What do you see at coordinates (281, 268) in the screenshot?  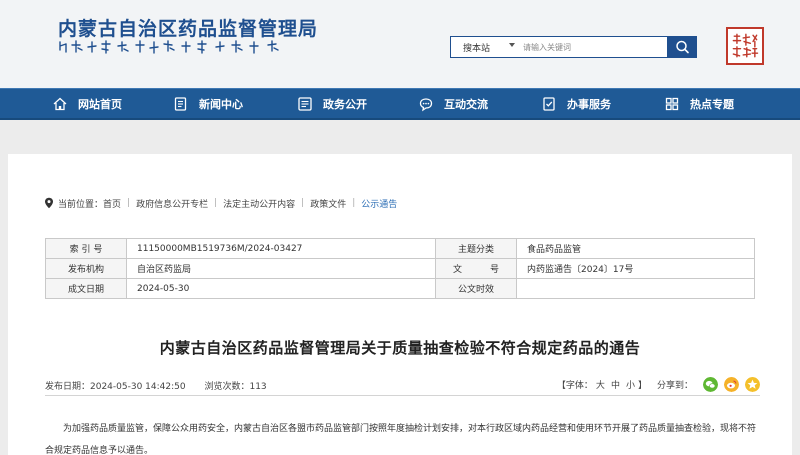 I see `publisher-value: 自治区药监局` at bounding box center [281, 268].